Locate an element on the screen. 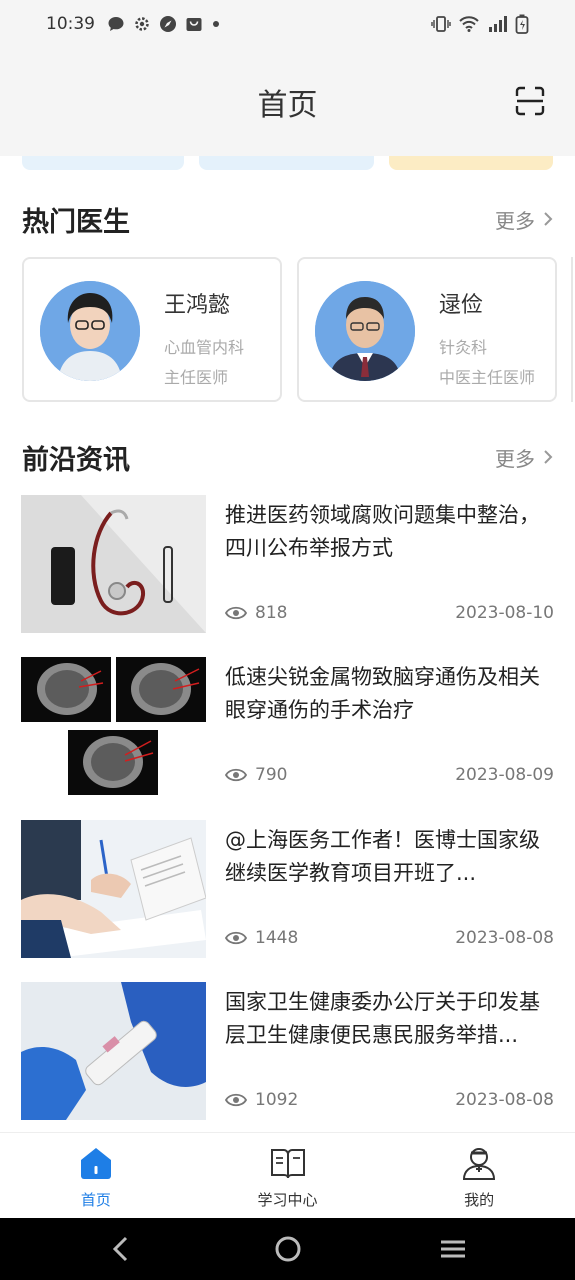 This screenshot has height=1280, width=575. tab-label: 学习中心 is located at coordinates (287, 1200).